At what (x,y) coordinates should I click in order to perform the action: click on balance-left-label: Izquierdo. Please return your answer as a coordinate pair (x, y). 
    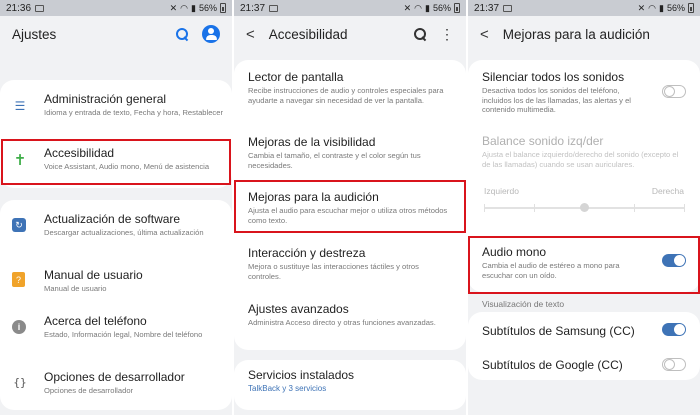
    Looking at the image, I should click on (501, 191).